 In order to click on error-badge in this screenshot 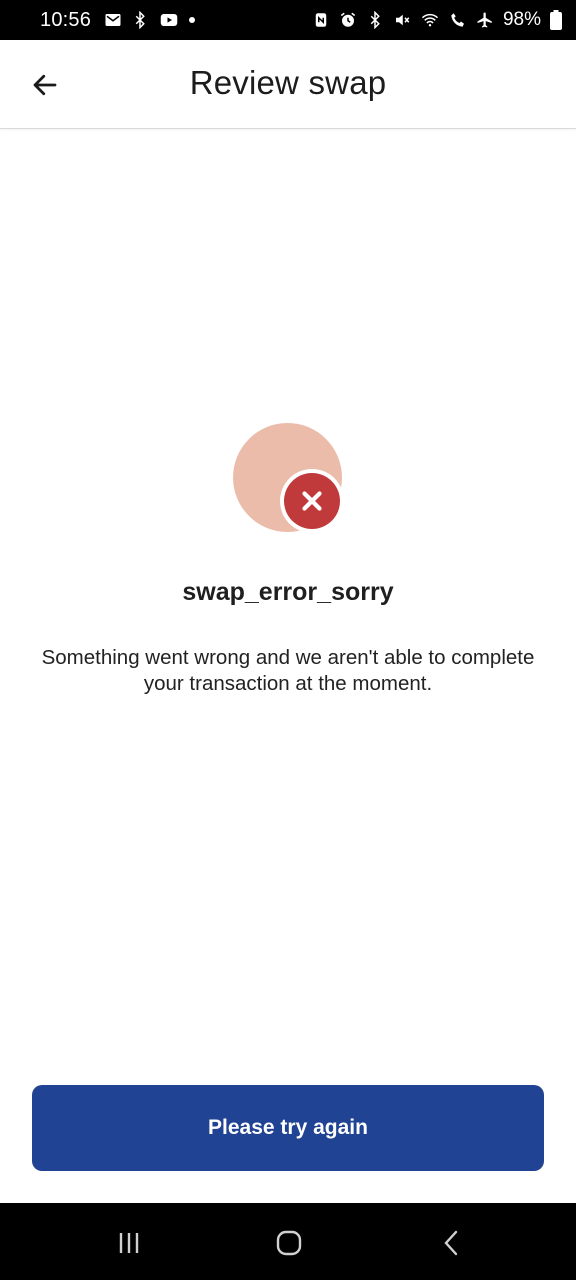, I will do `click(312, 501)`.